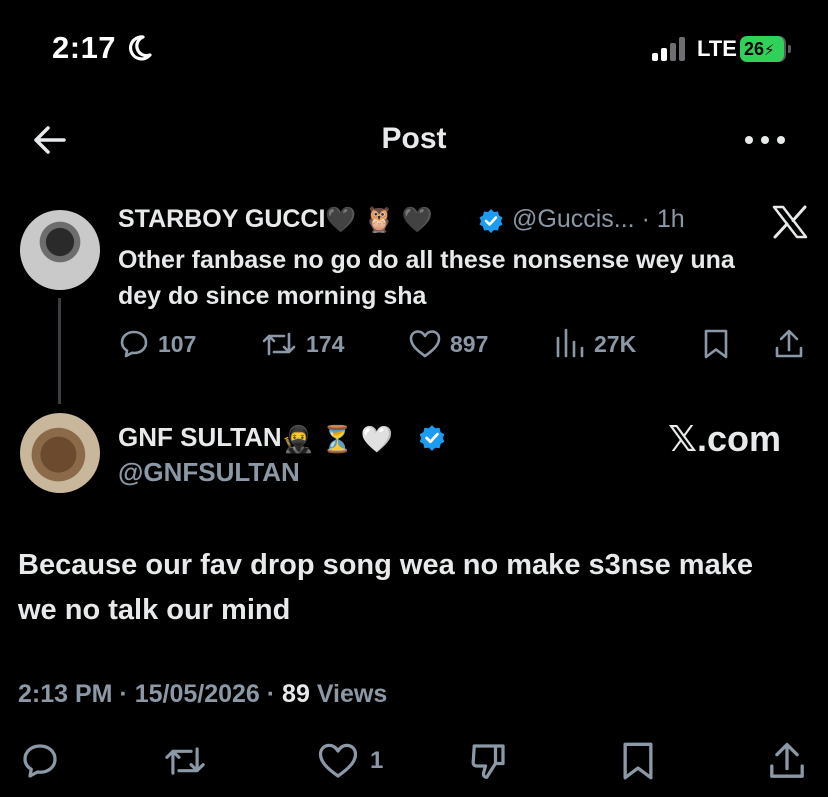 The image size is (828, 797). I want to click on more-options-icon, so click(765, 140).